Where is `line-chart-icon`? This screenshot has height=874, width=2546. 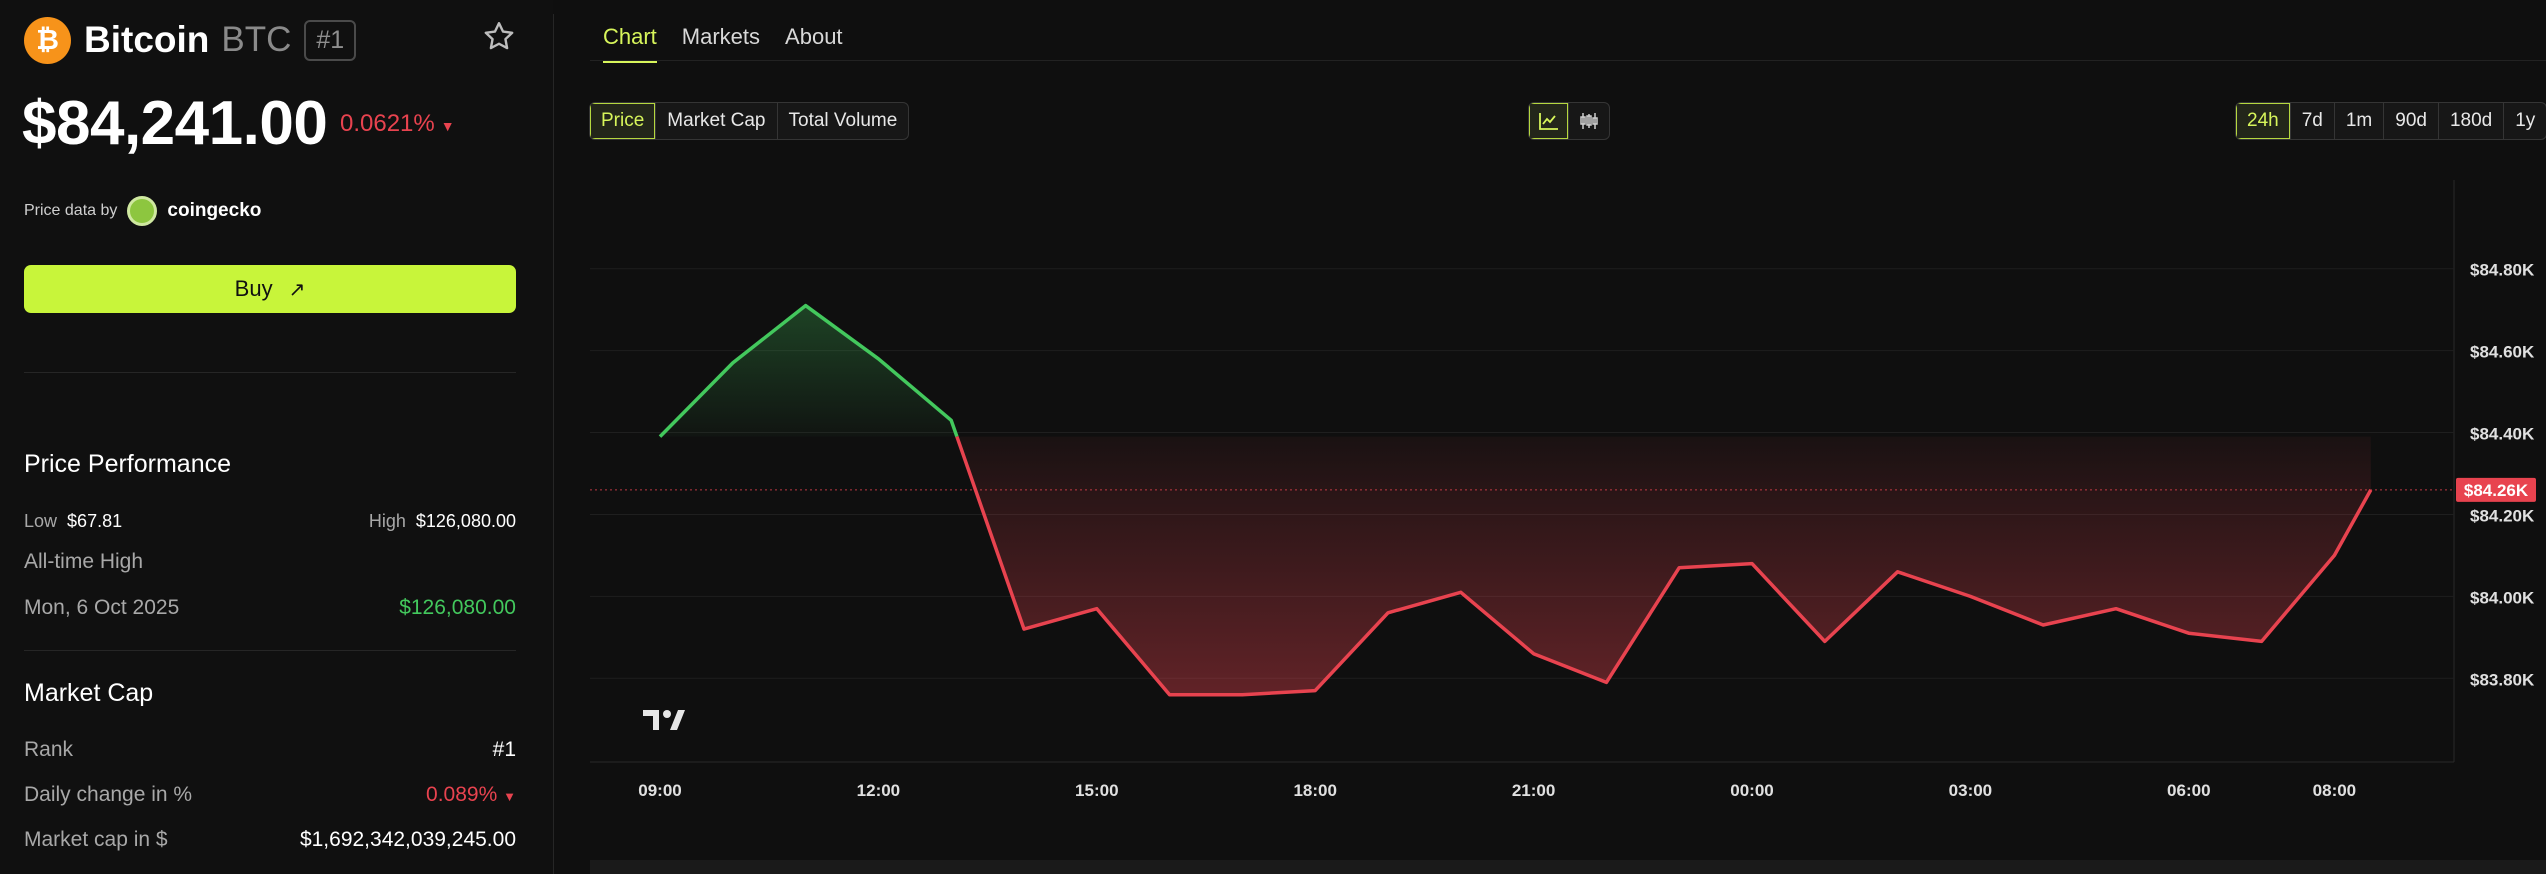
line-chart-icon is located at coordinates (1549, 121).